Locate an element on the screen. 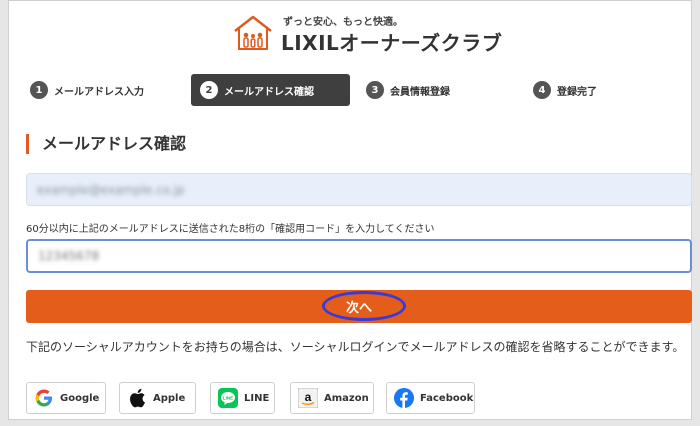  step-email-input: 1 メールアドレス入力 is located at coordinates (87, 90).